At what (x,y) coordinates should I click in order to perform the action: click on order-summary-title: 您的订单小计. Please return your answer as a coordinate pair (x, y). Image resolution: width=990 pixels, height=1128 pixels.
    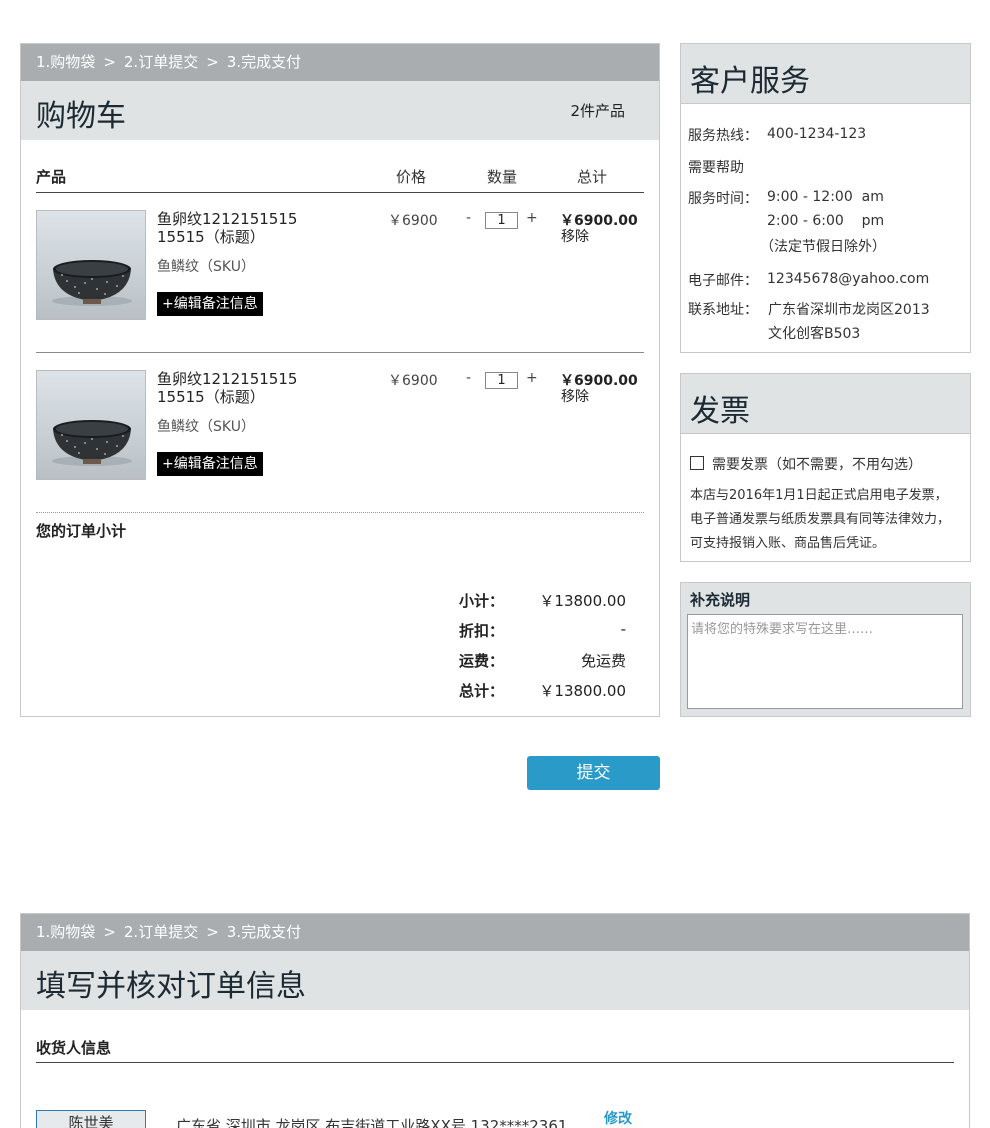
    Looking at the image, I should click on (81, 531).